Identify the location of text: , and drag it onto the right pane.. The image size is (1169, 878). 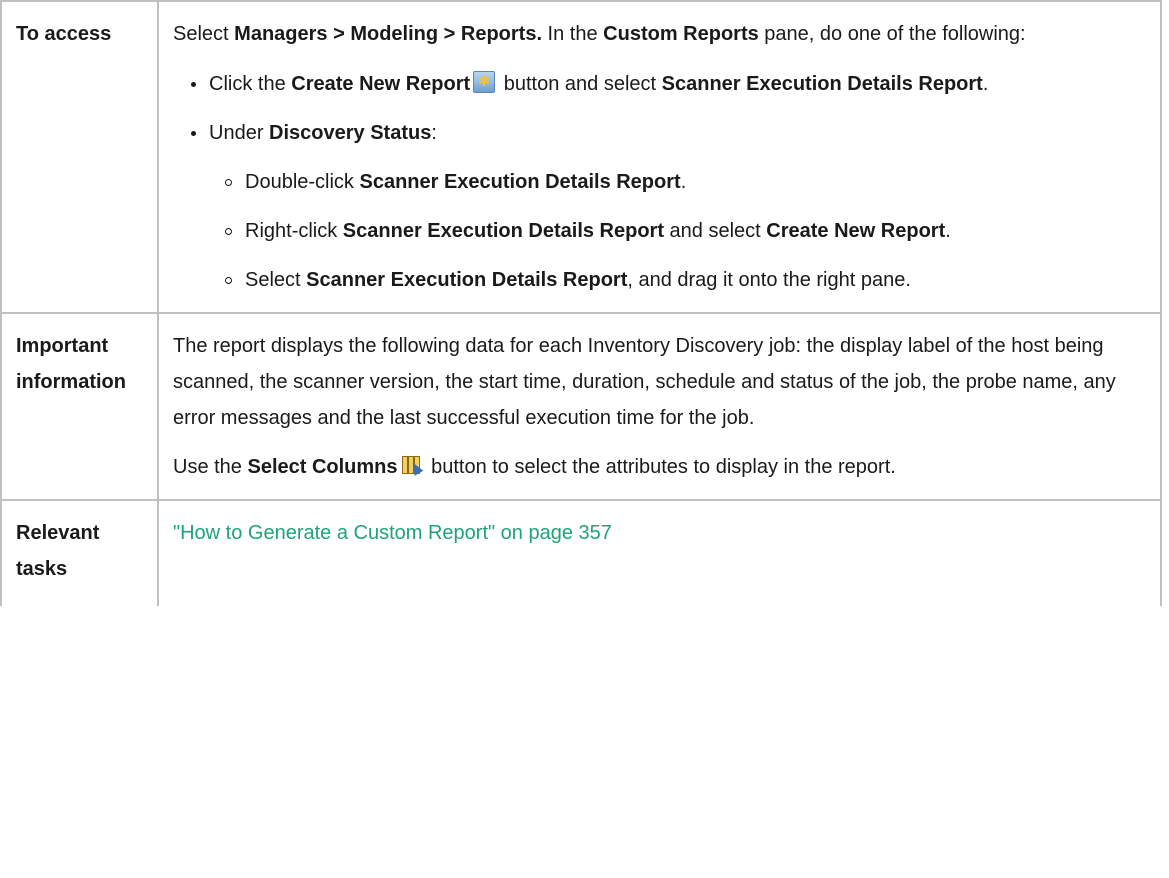
(769, 280).